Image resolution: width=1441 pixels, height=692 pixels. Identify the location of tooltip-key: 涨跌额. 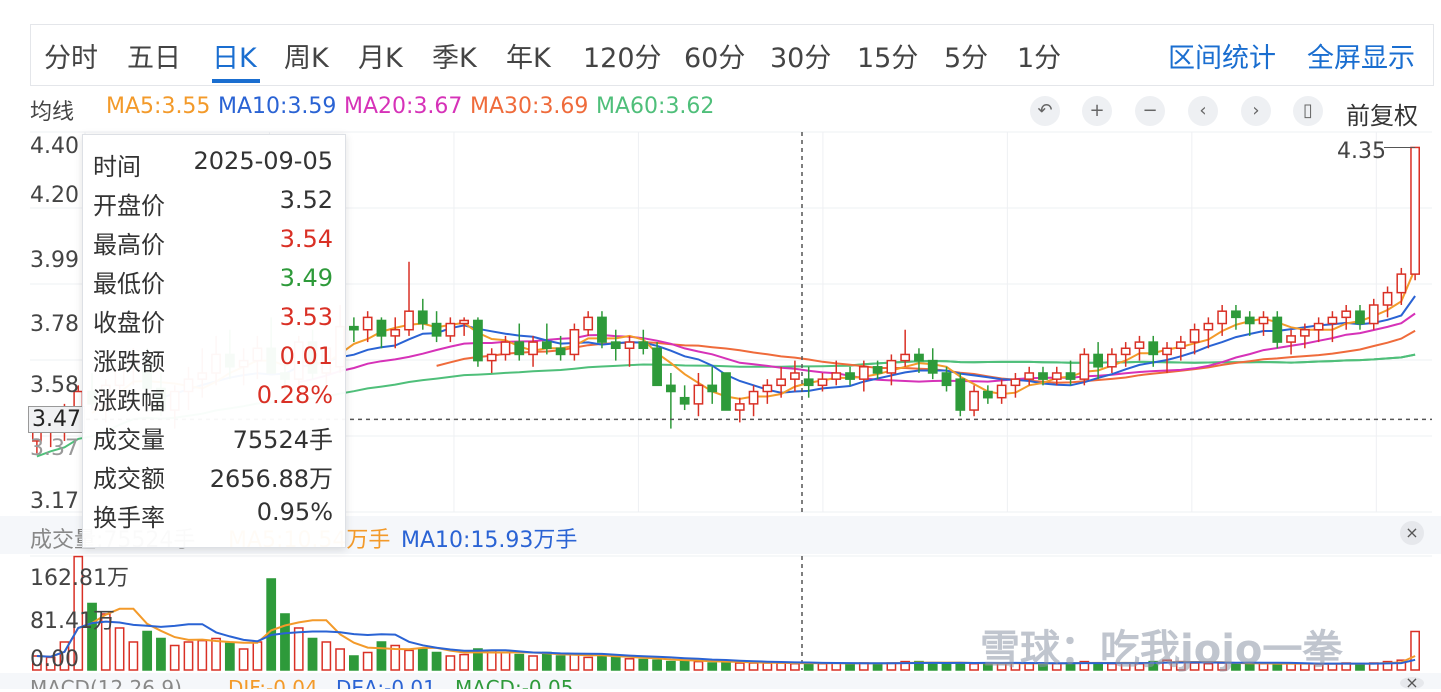
(129, 362).